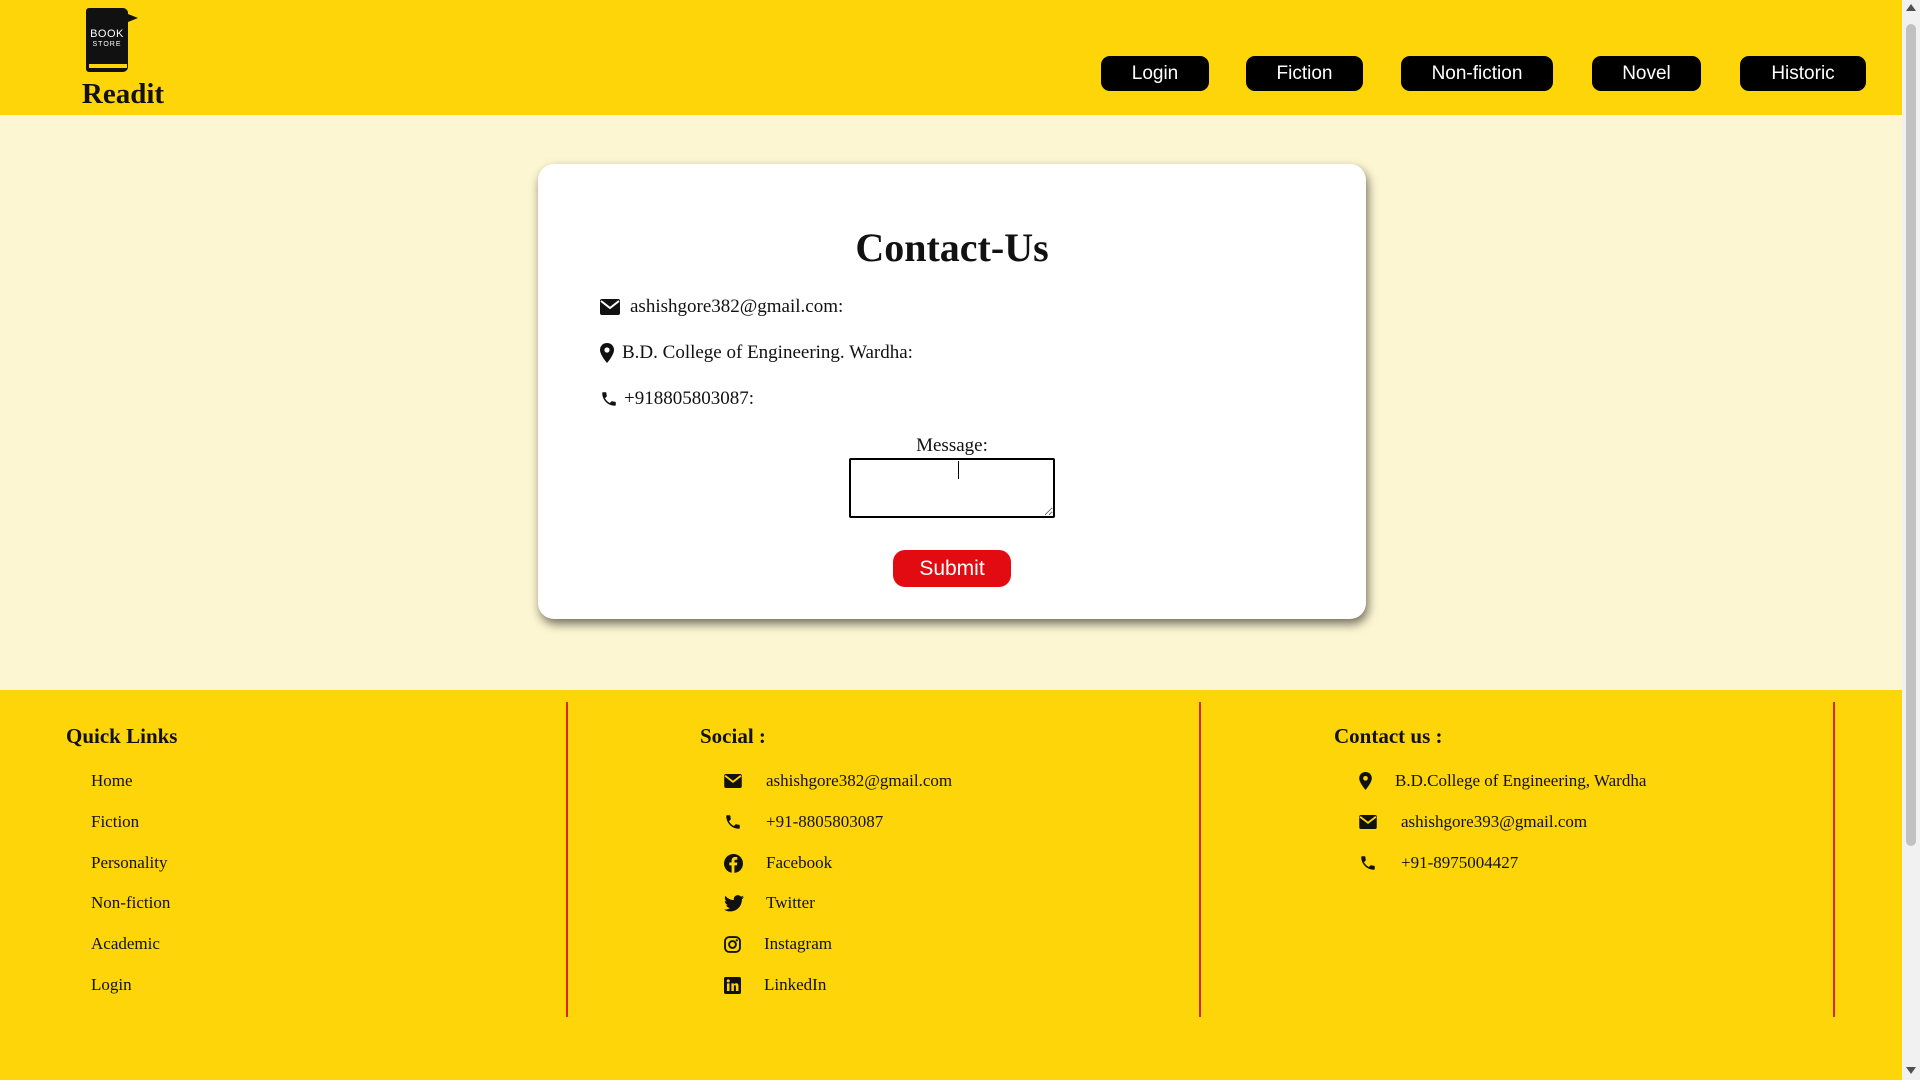 The image size is (1920, 1080). I want to click on scroll-down-arrow-icon, so click(1911, 1070).